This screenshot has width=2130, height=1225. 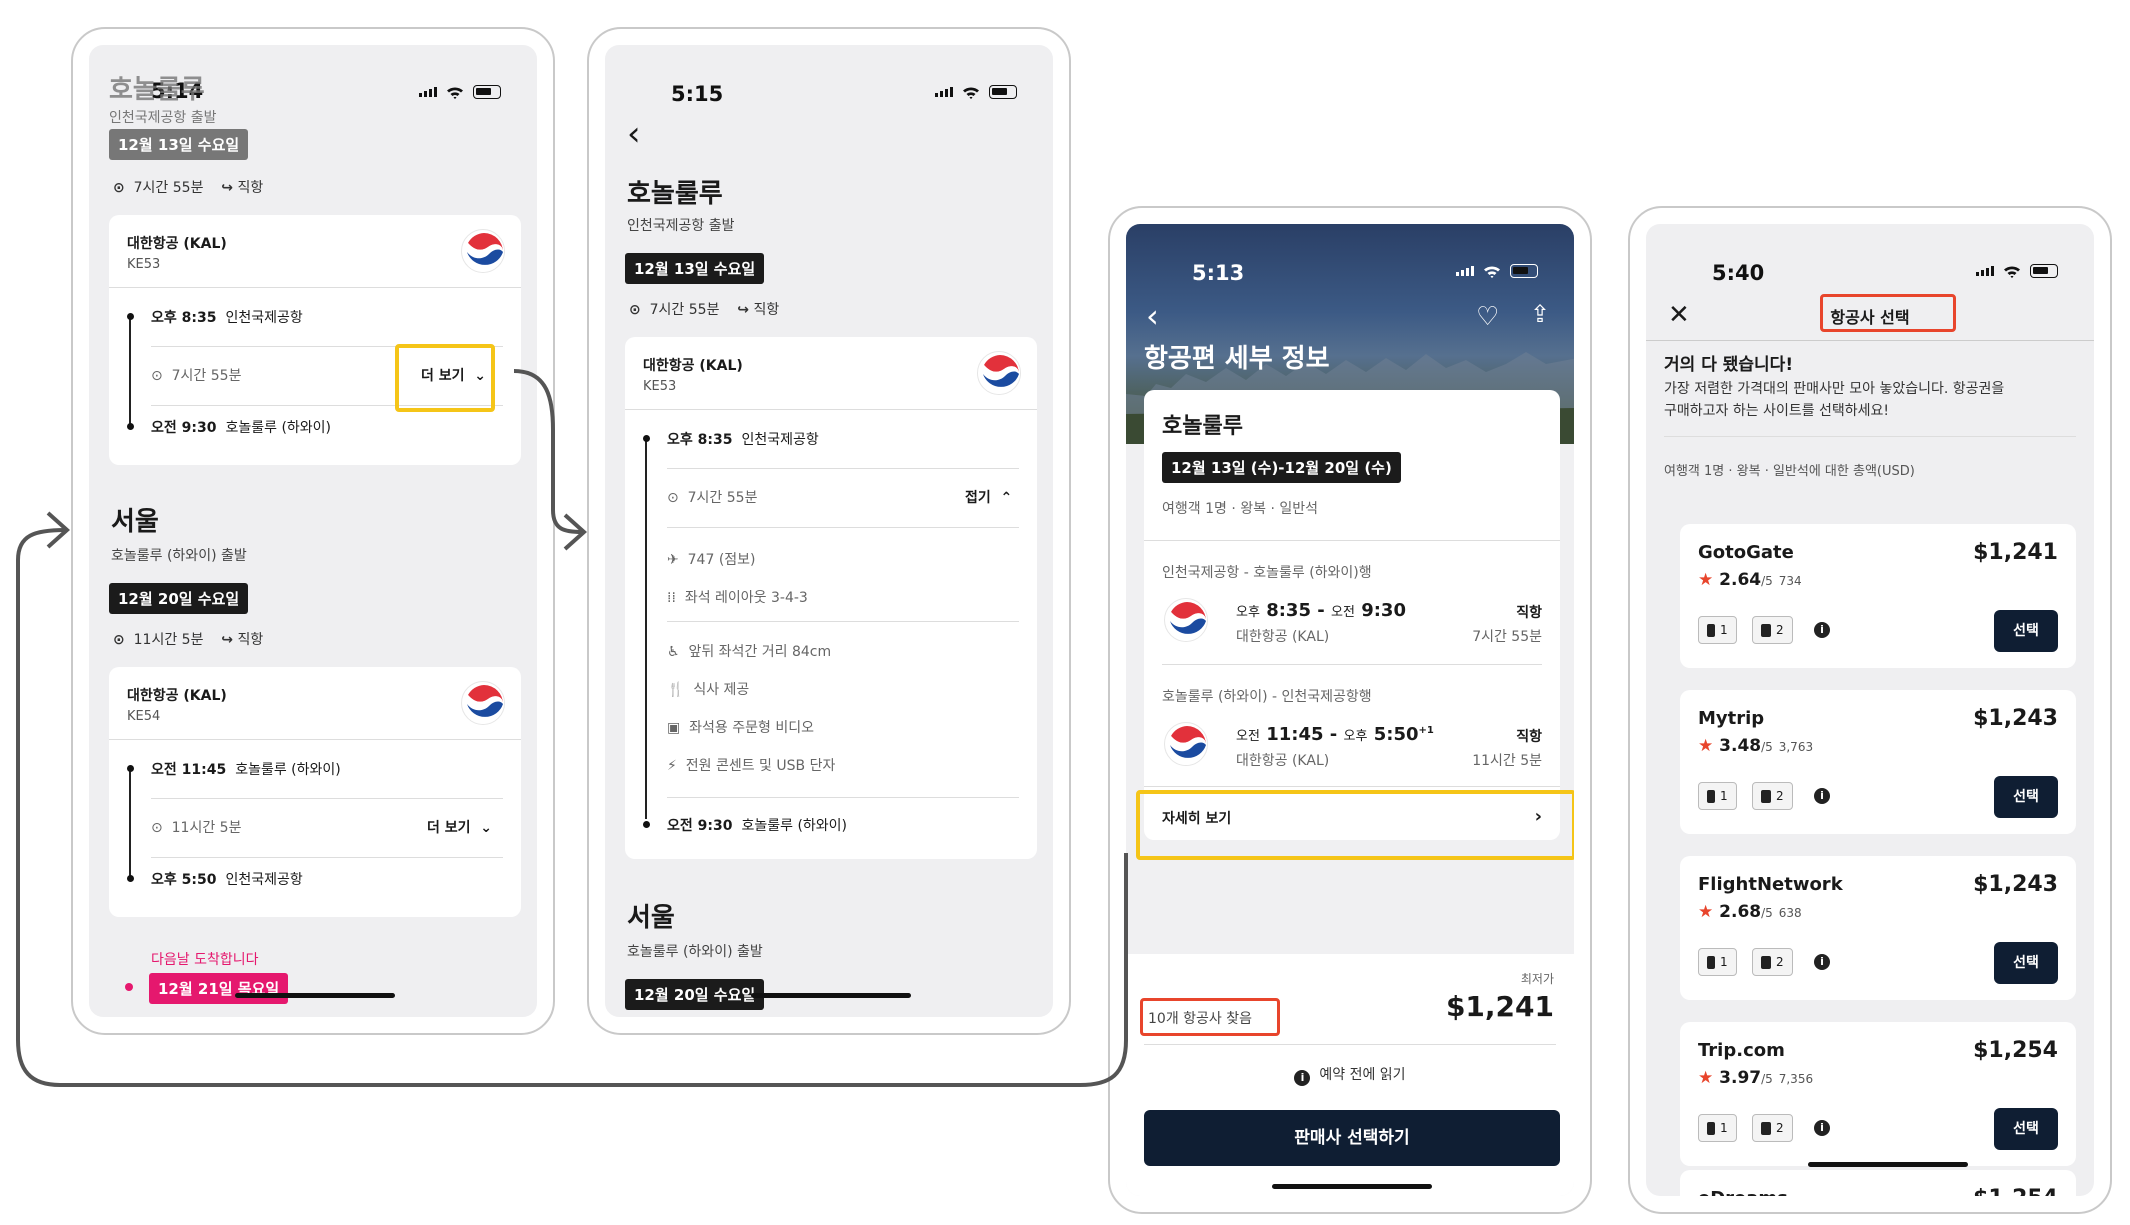 I want to click on next-day-notice: 다음날 도착합니다, so click(x=205, y=960).